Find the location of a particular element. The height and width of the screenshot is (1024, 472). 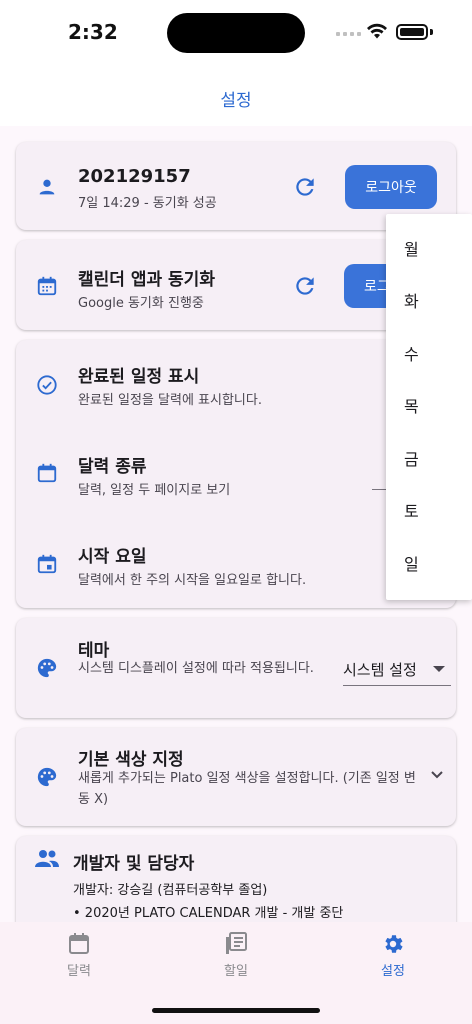

theme-card: 테마 시스템 디스플레이 설정에 따라 적용됩니다. 시스템 설정 is located at coordinates (236, 668).